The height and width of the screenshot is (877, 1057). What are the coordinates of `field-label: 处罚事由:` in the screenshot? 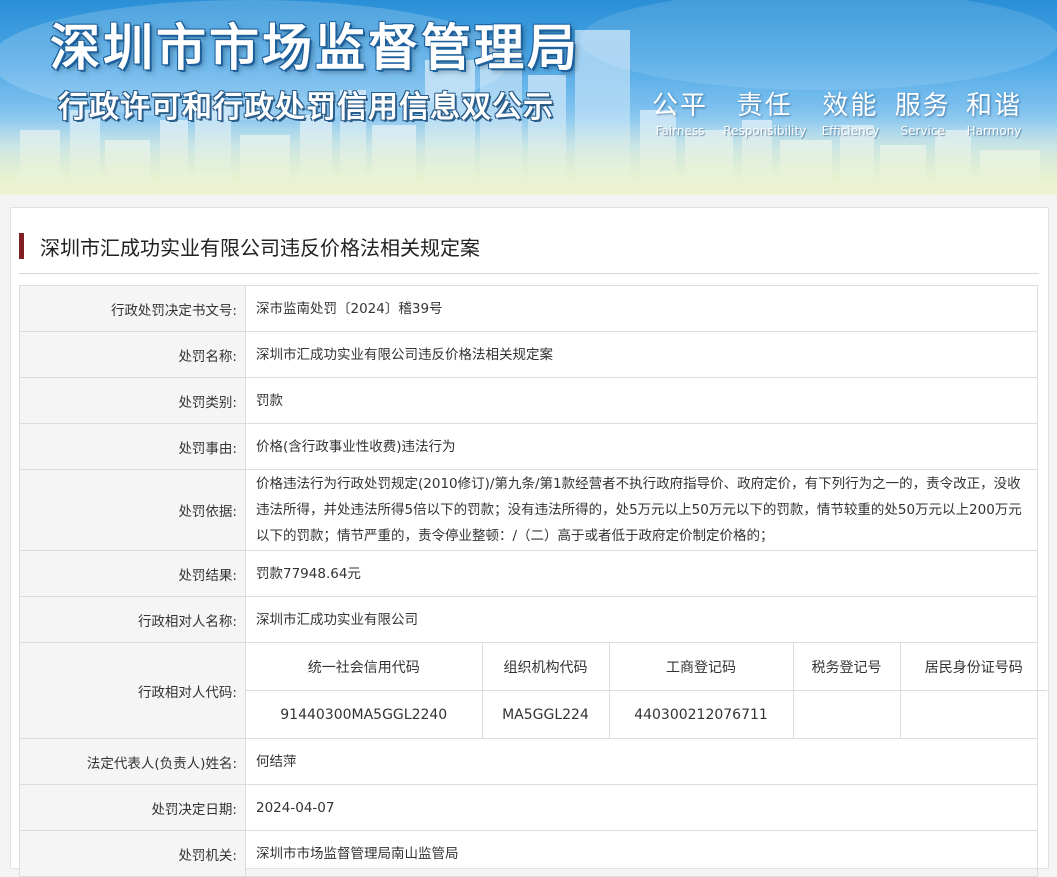 It's located at (132, 446).